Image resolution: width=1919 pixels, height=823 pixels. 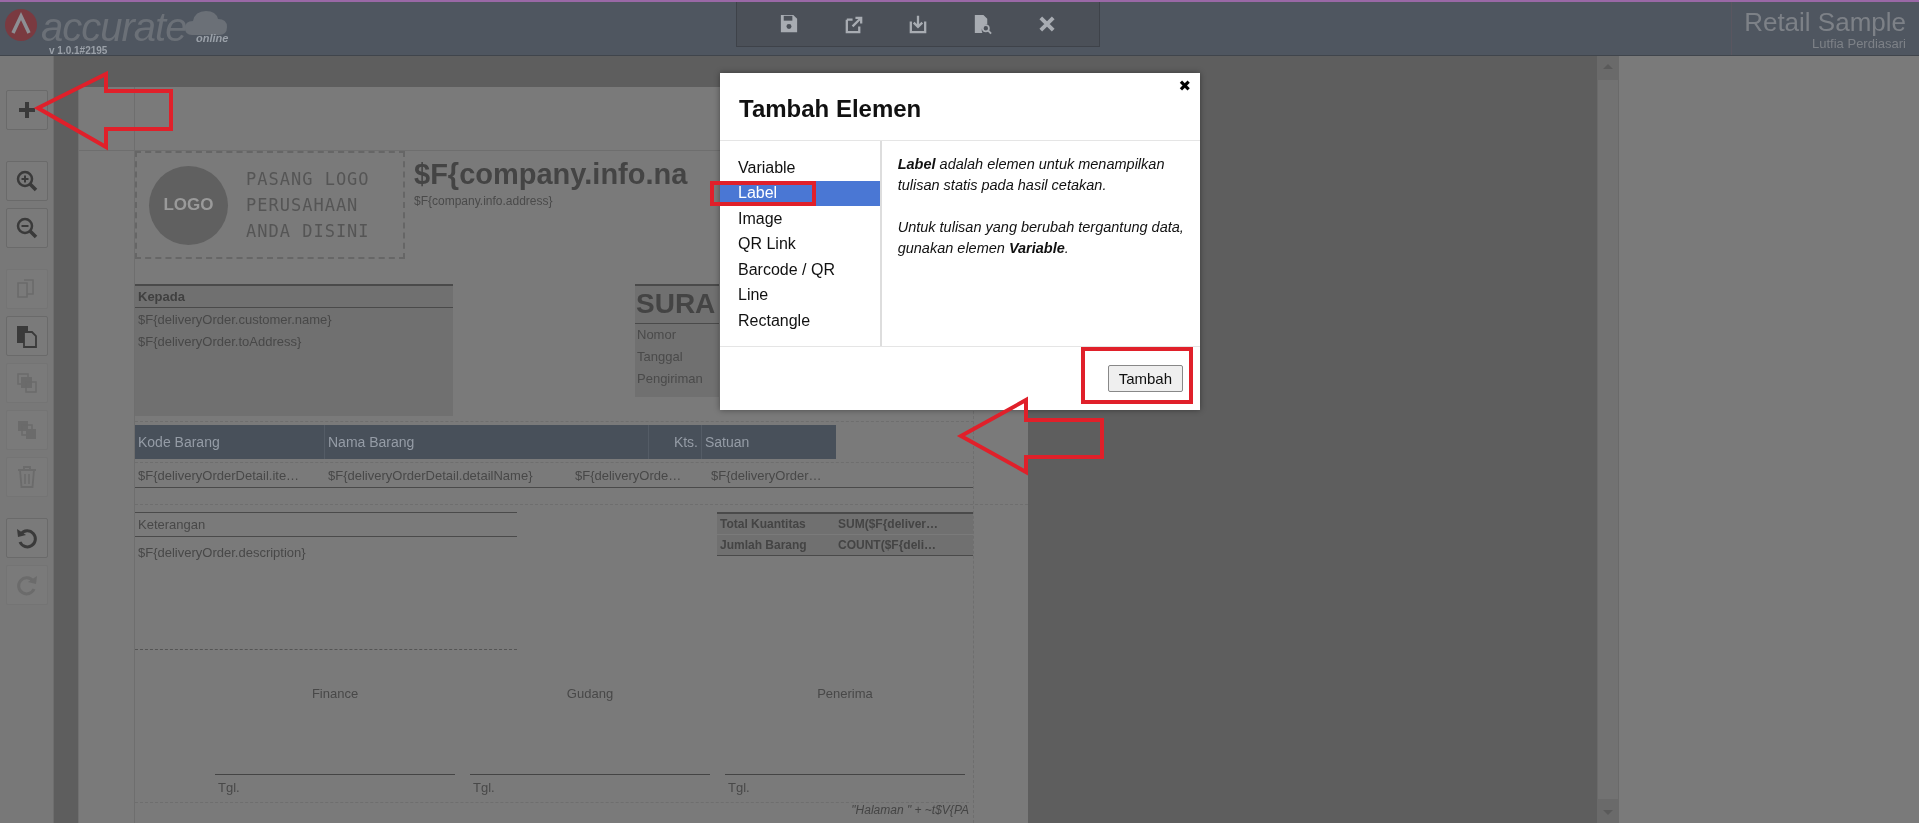 I want to click on element-type-item: Image, so click(x=800, y=219).